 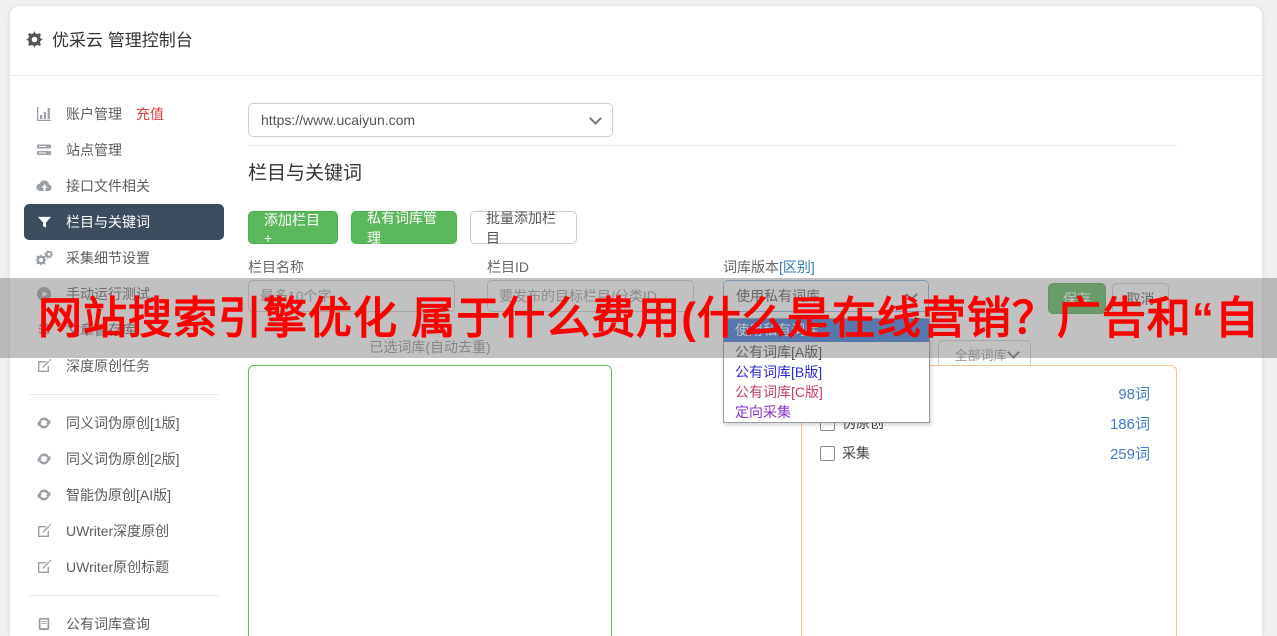 What do you see at coordinates (108, 186) in the screenshot?
I see `sidebar-item-label: 接口文件相关` at bounding box center [108, 186].